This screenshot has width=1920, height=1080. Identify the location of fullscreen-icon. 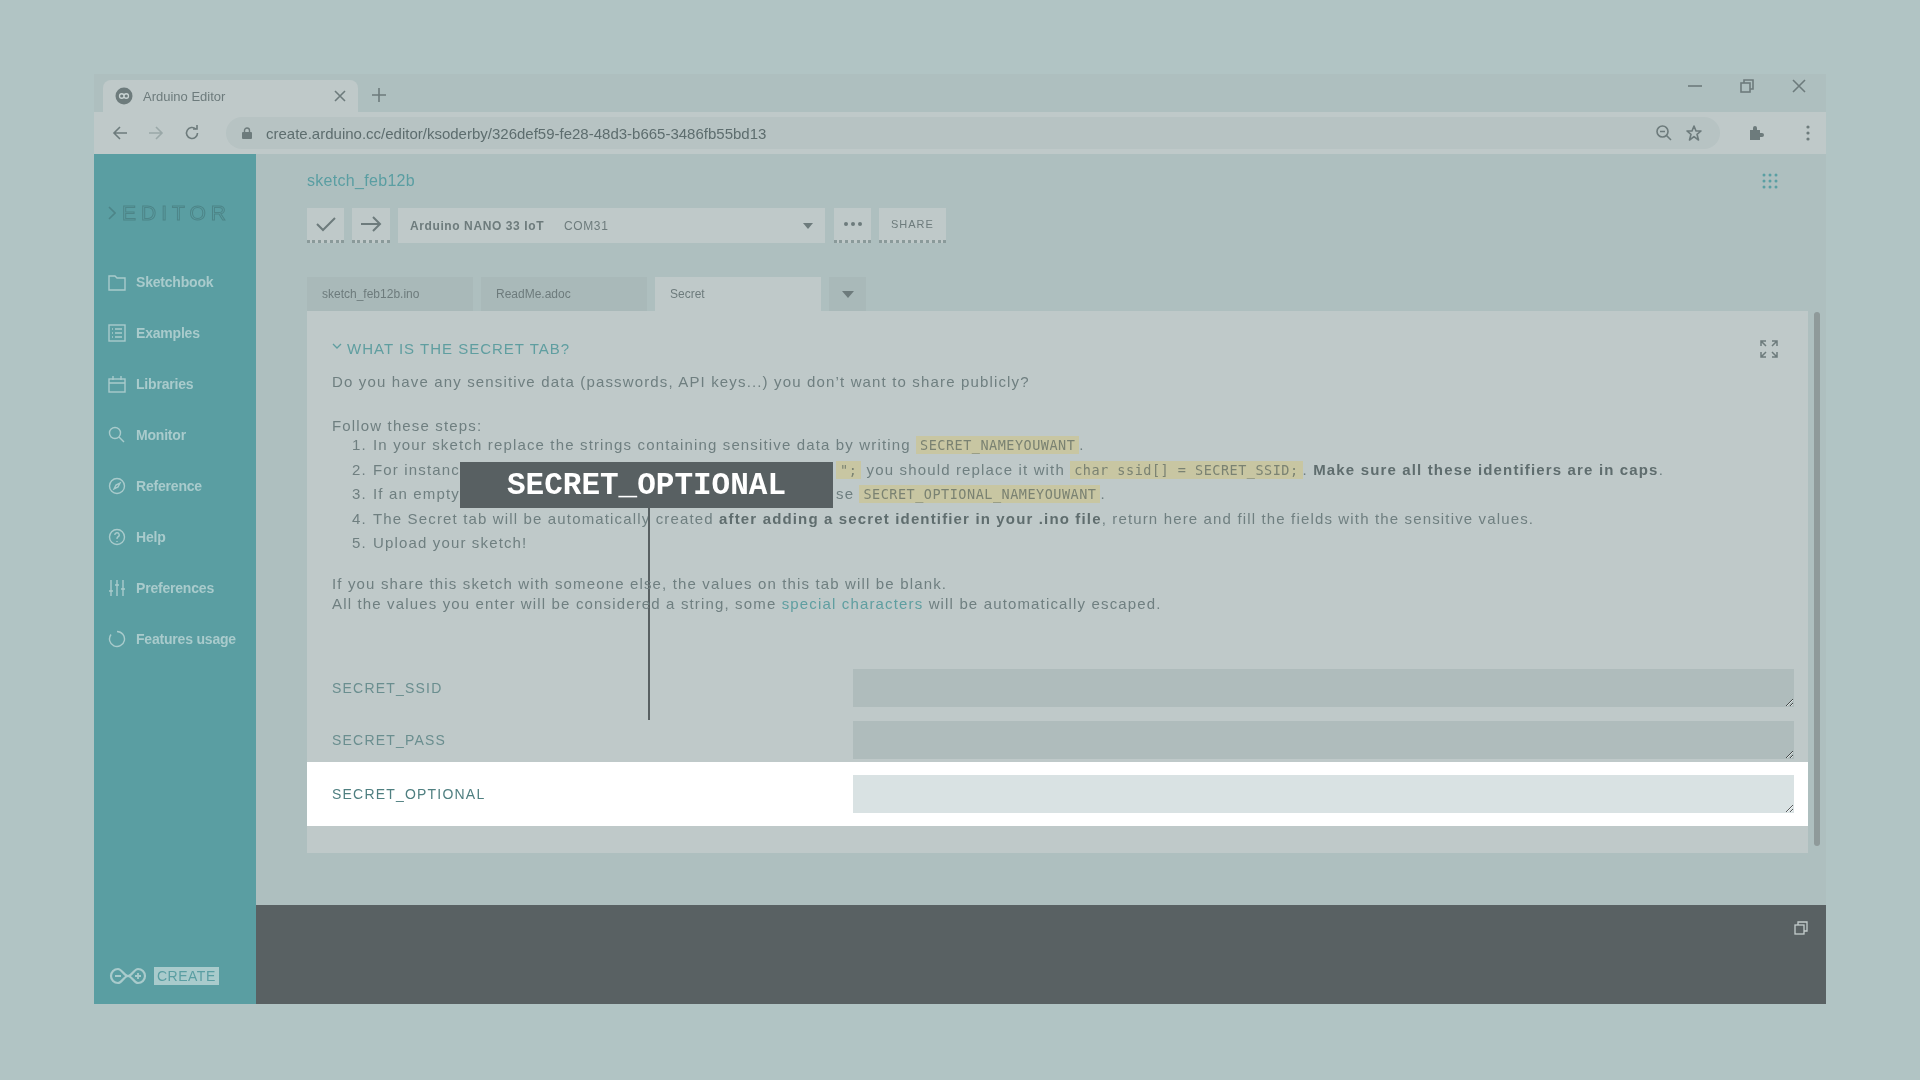
(1769, 349).